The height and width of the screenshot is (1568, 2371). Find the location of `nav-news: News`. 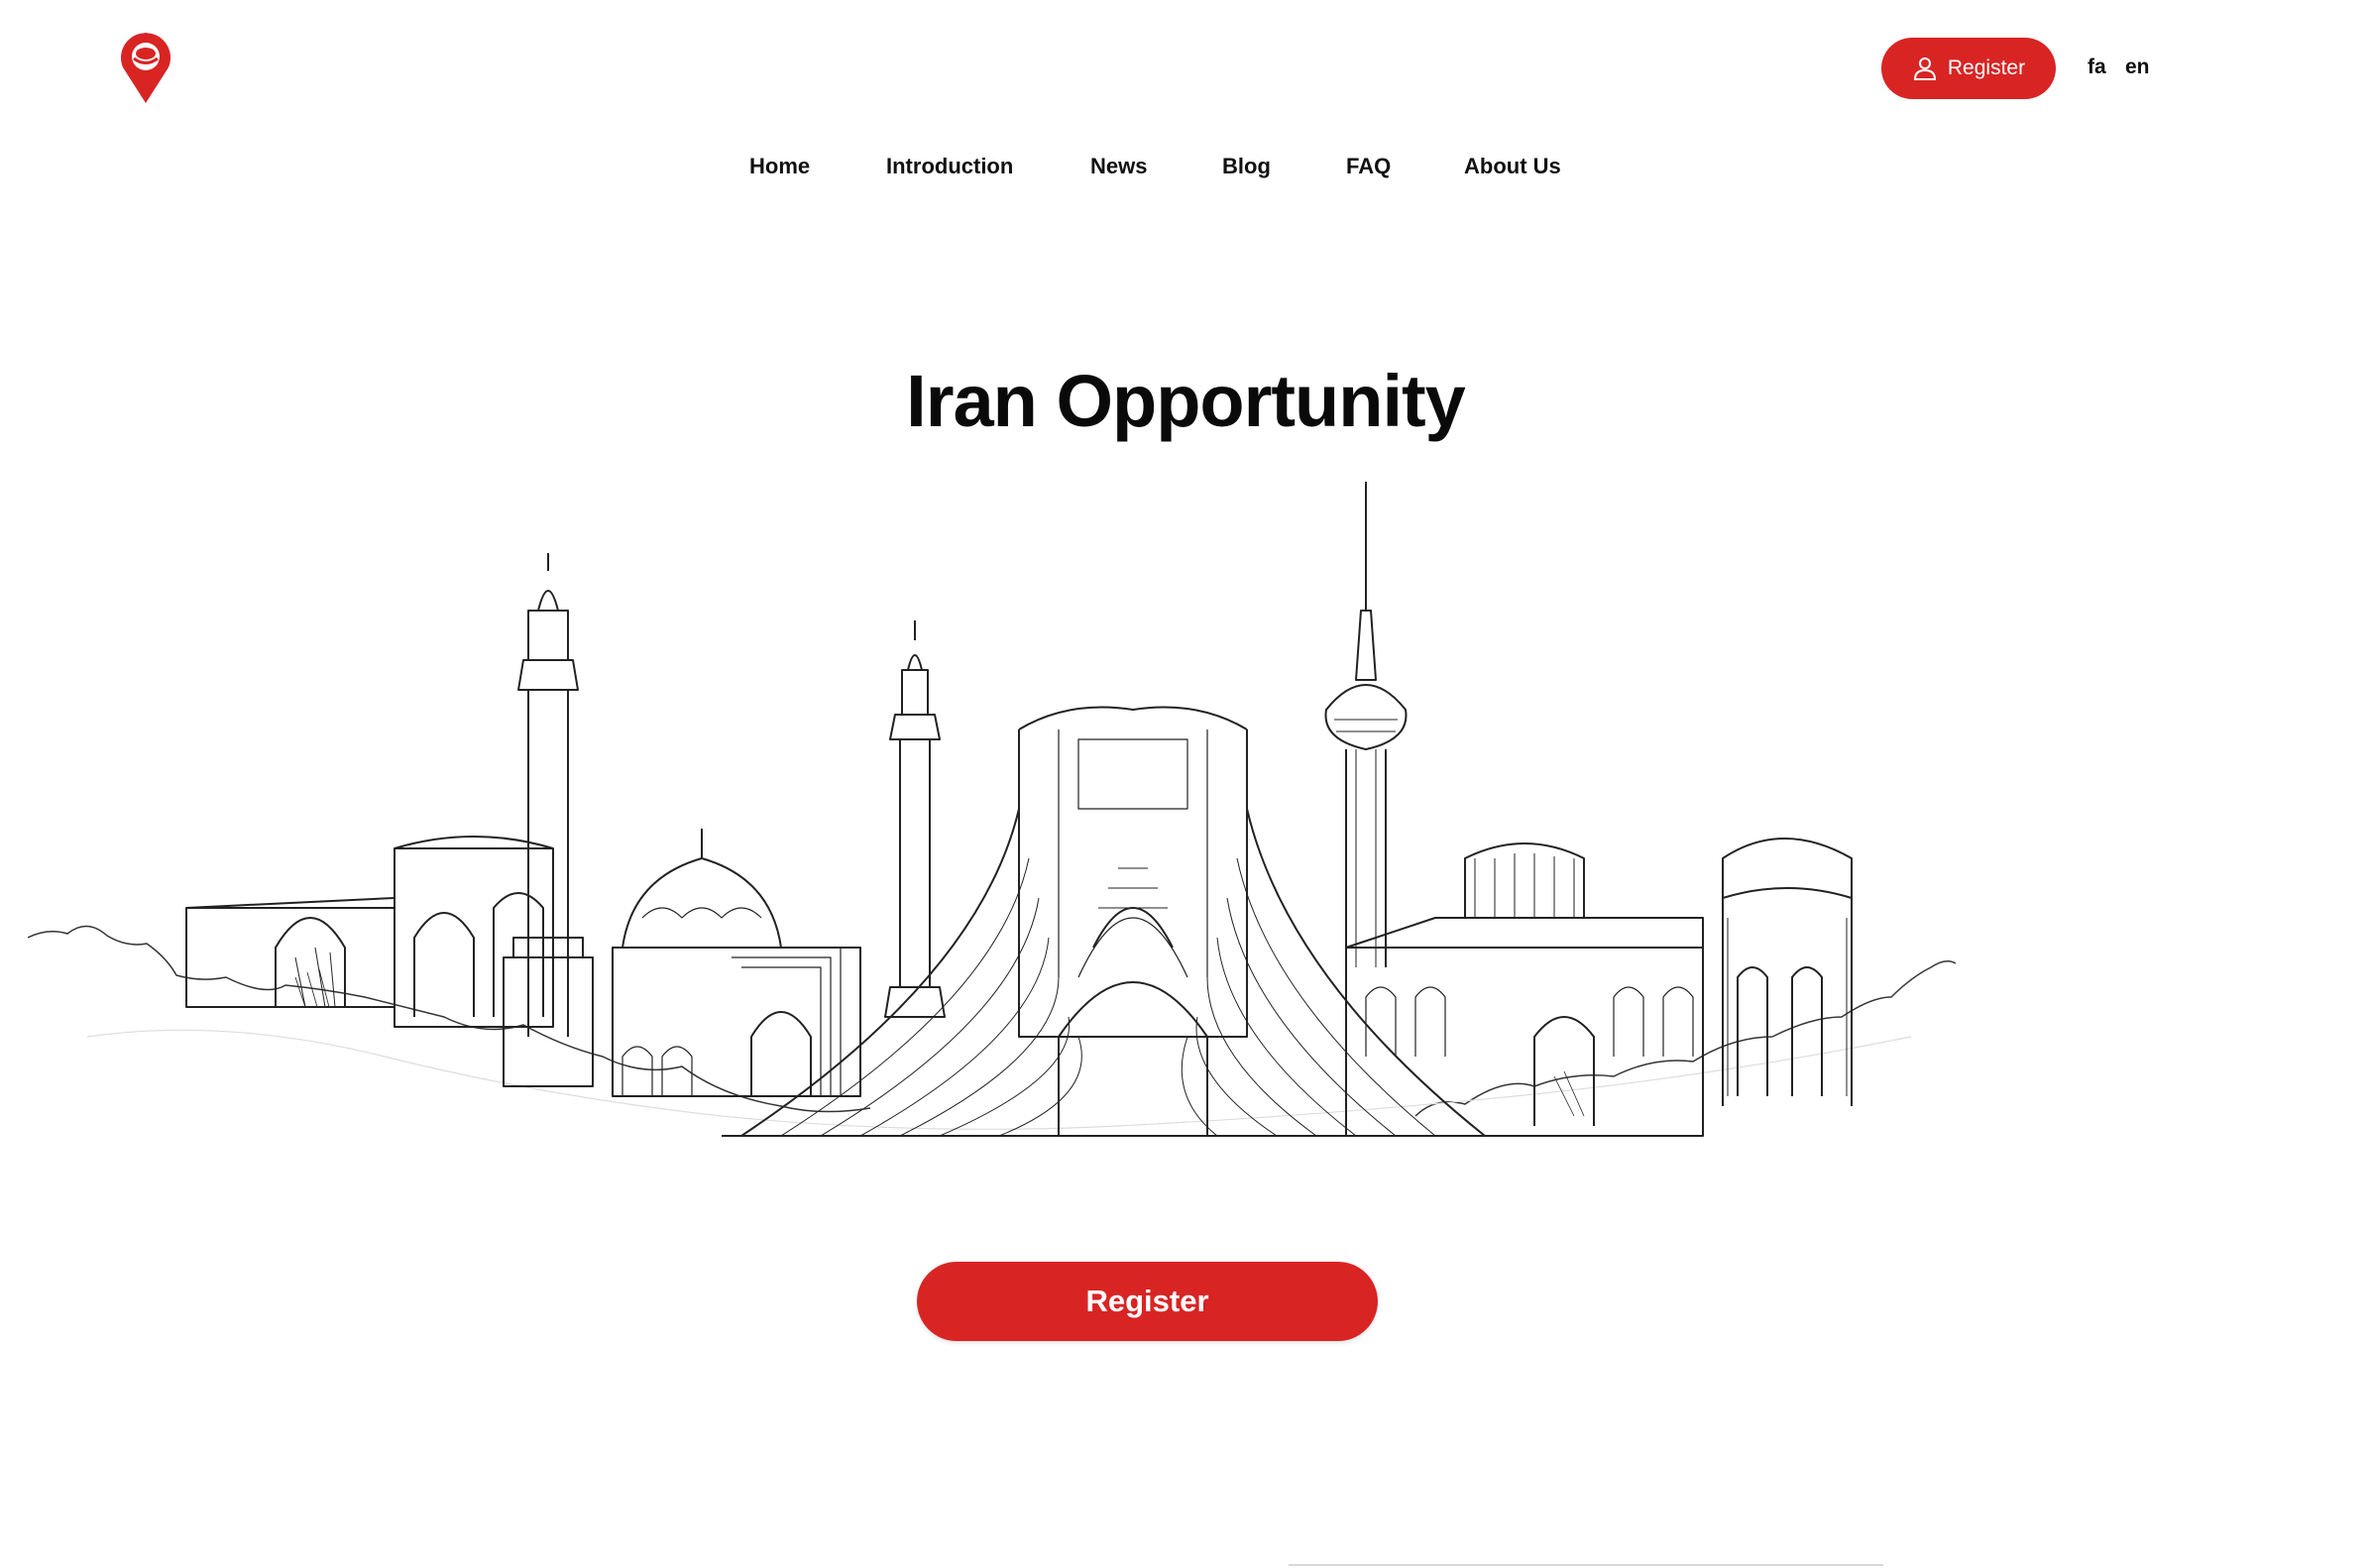

nav-news: News is located at coordinates (1118, 166).